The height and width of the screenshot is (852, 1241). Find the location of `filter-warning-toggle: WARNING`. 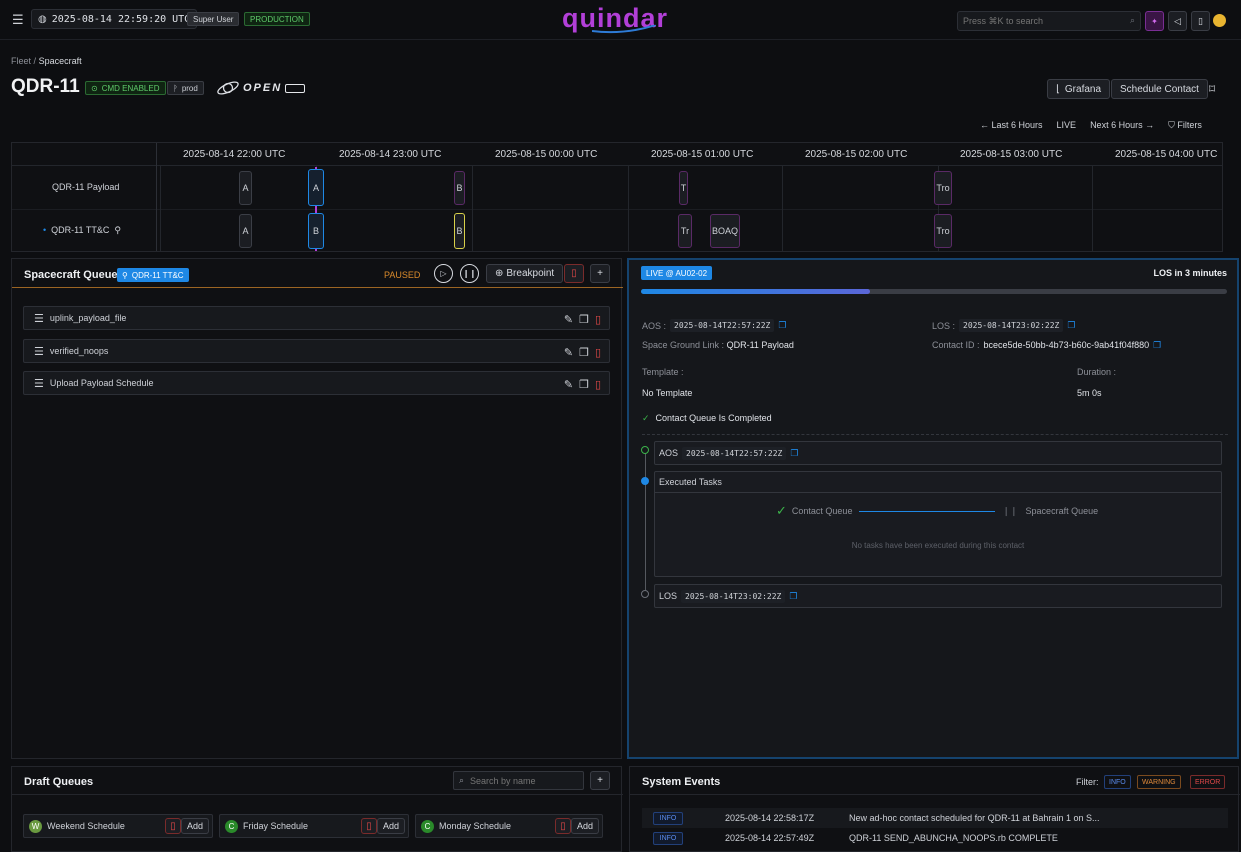

filter-warning-toggle: WARNING is located at coordinates (1159, 782).